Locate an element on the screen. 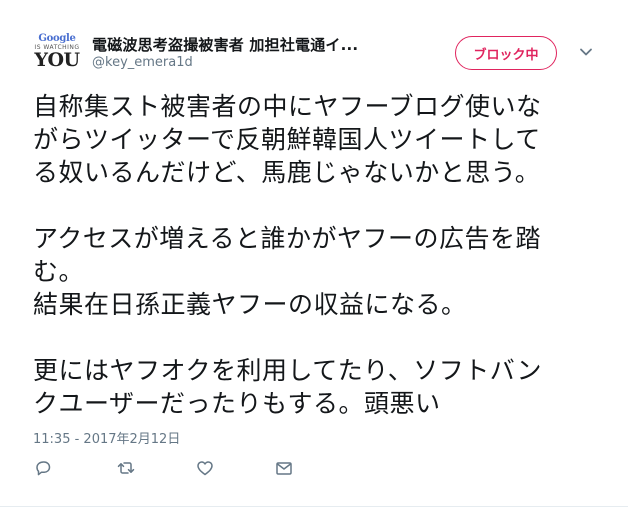 The width and height of the screenshot is (628, 512). reply-icon is located at coordinates (43, 468).